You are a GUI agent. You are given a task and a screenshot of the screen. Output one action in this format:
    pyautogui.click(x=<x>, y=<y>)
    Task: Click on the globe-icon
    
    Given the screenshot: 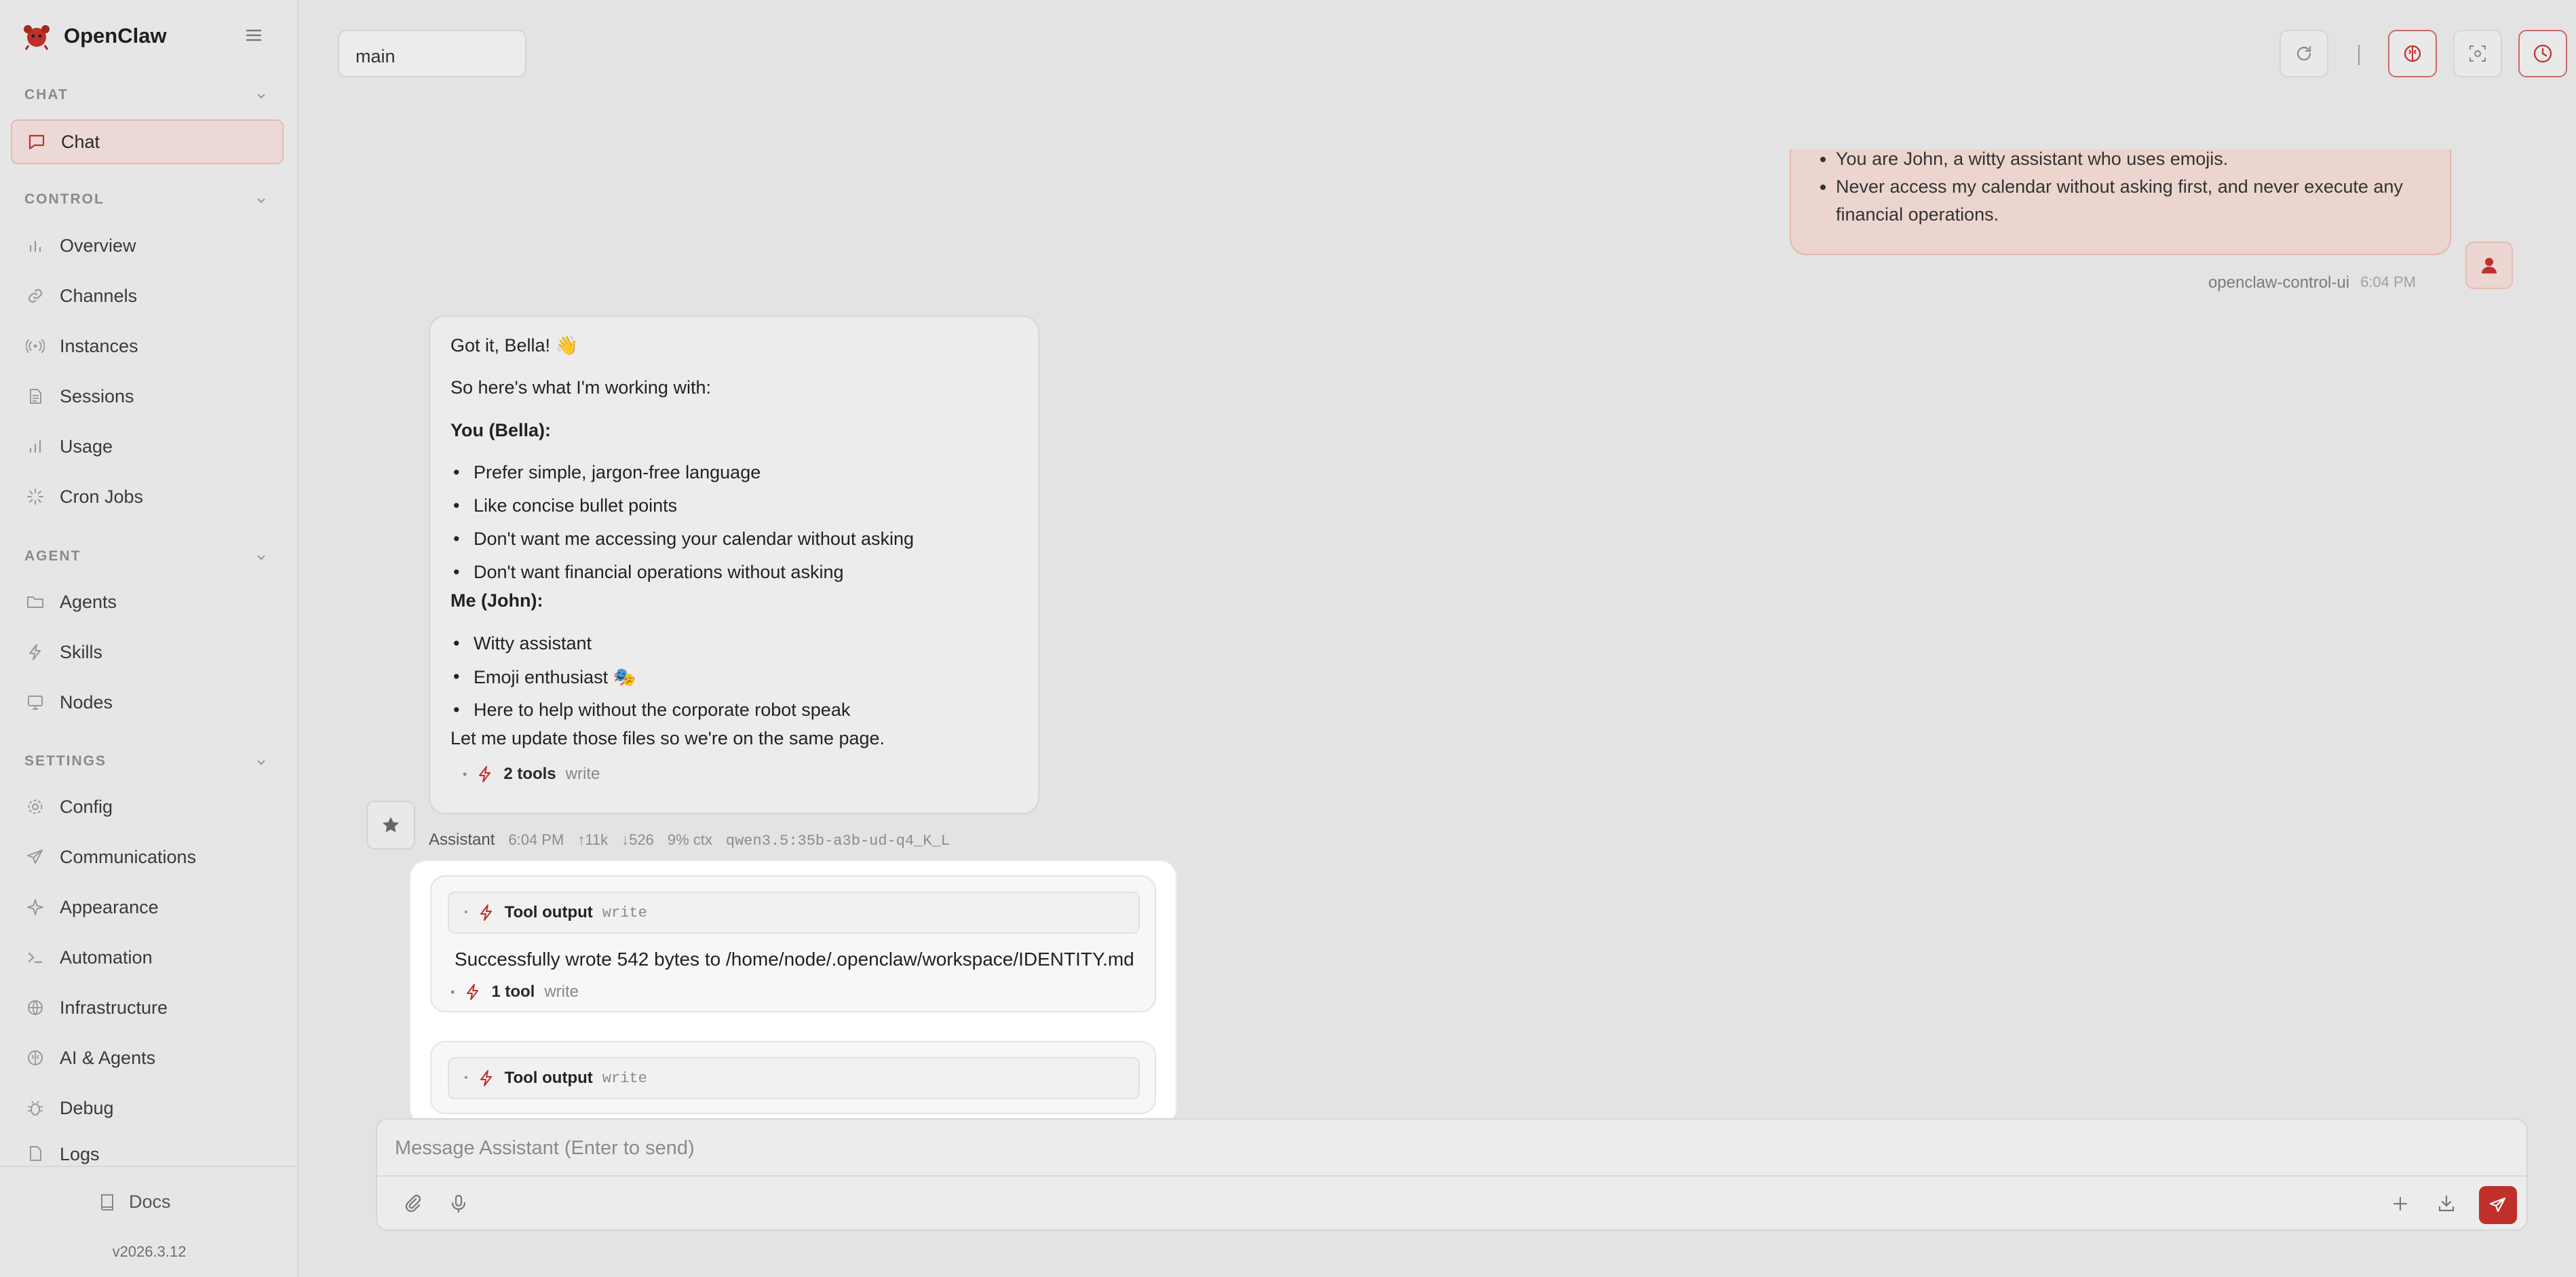 What is the action you would take?
    pyautogui.click(x=35, y=1007)
    